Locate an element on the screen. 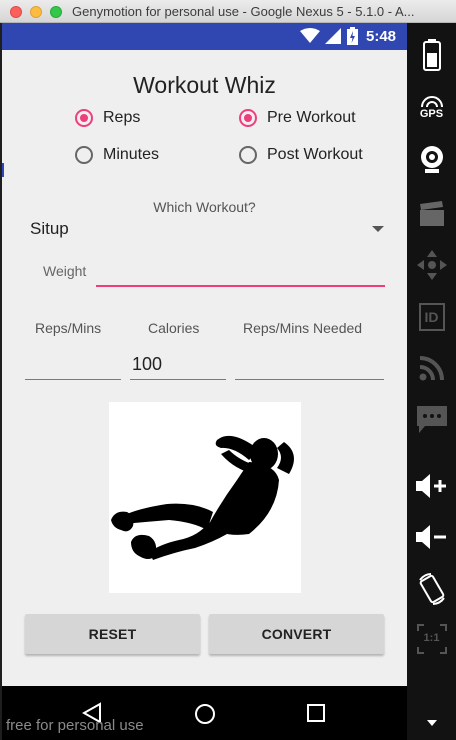 This screenshot has height=740, width=456. radio-pre-workout-label: Pre Workout is located at coordinates (311, 117).